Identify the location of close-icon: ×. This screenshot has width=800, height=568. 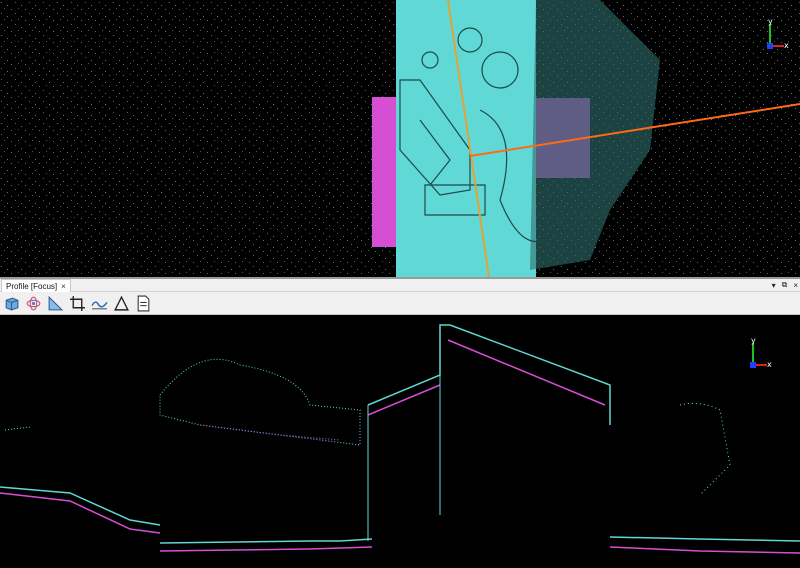
(63, 286).